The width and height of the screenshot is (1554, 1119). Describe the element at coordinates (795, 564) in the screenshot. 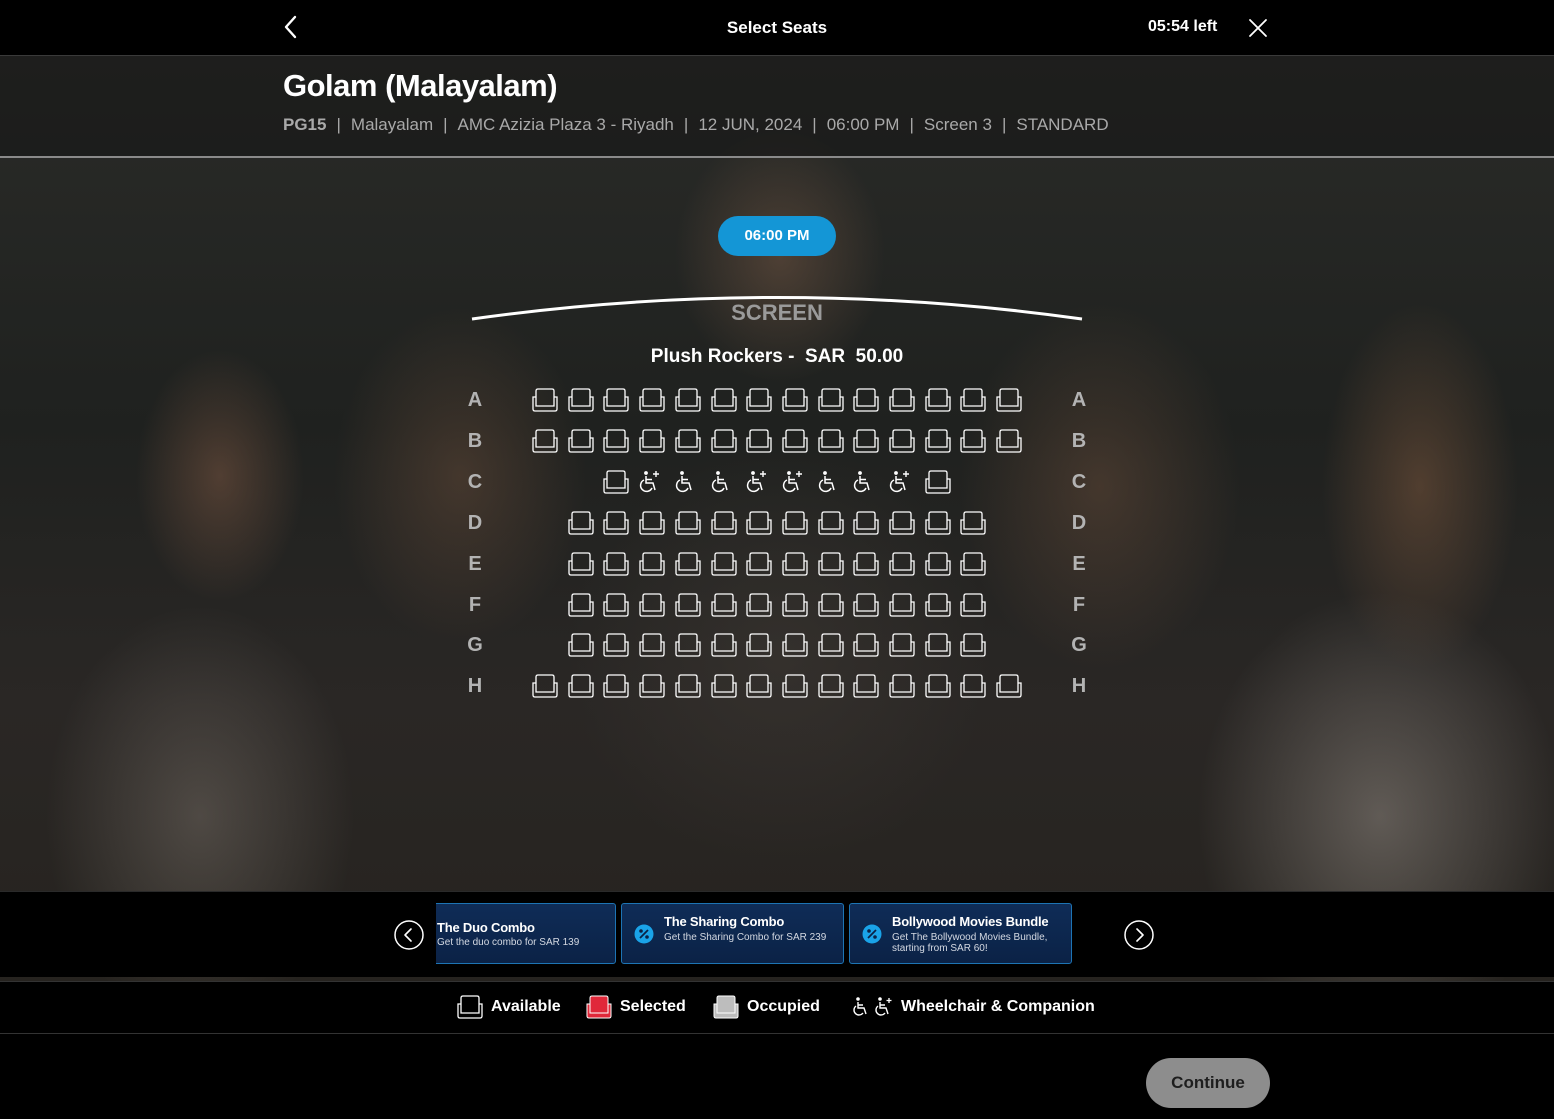

I see `seat-e7` at that location.